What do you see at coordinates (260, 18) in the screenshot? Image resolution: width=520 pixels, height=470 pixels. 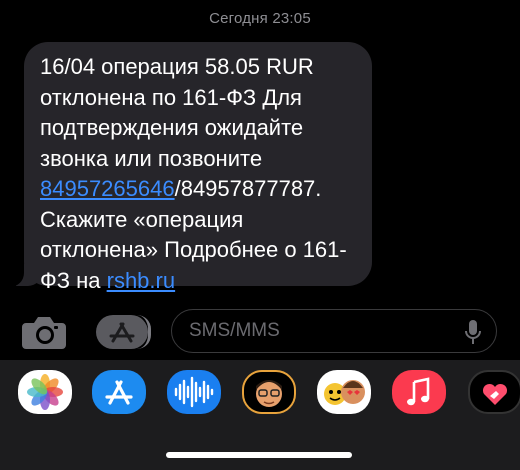 I see `message-timestamp: Сегодня 23:05` at bounding box center [260, 18].